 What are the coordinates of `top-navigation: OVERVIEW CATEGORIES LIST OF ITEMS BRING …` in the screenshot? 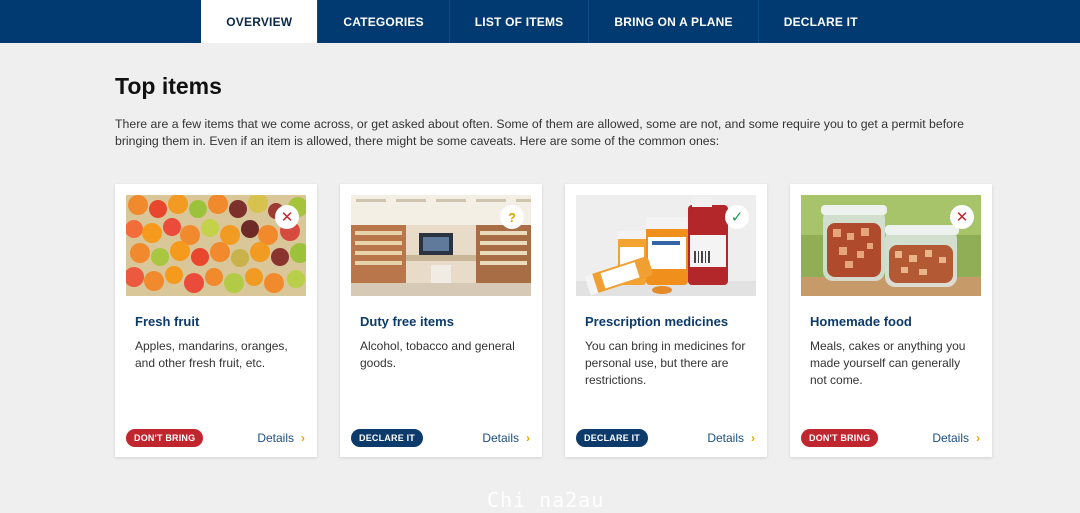 It's located at (540, 21).